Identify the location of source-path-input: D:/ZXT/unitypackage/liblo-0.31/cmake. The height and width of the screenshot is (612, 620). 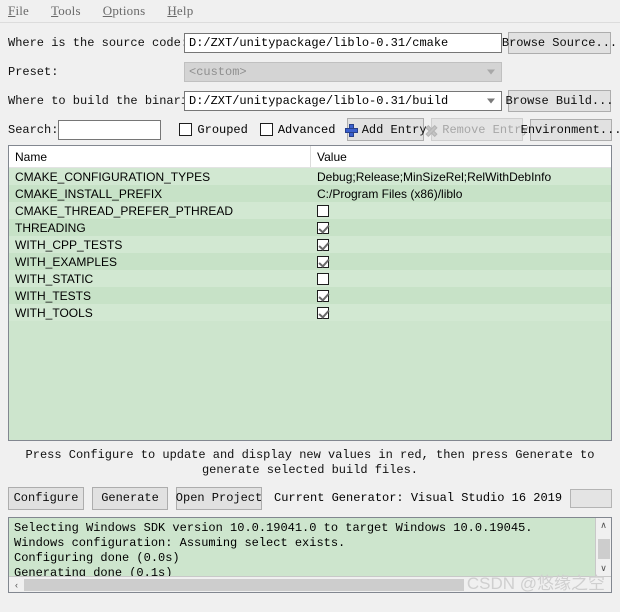
(343, 42).